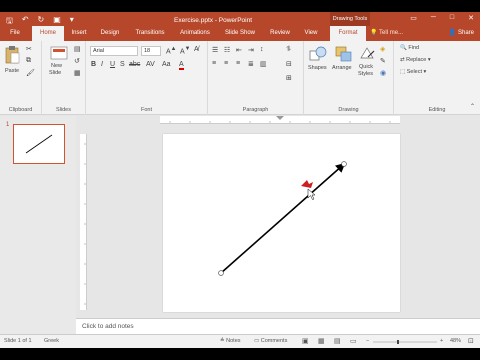 This screenshot has width=480, height=360. Describe the element at coordinates (226, 63) in the screenshot. I see `align-center-icon: ≡` at that location.